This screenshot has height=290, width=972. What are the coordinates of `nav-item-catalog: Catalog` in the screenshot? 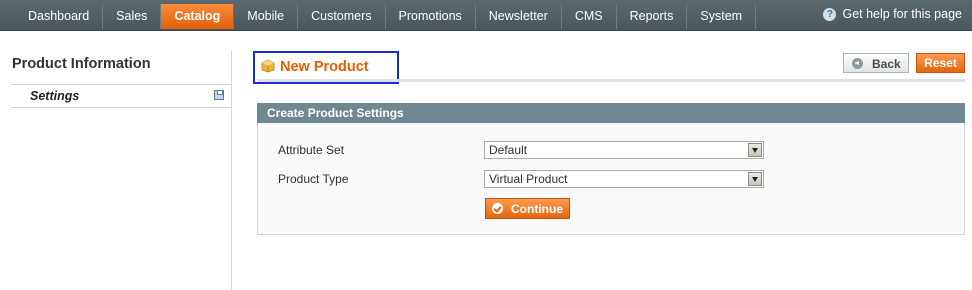 It's located at (198, 16).